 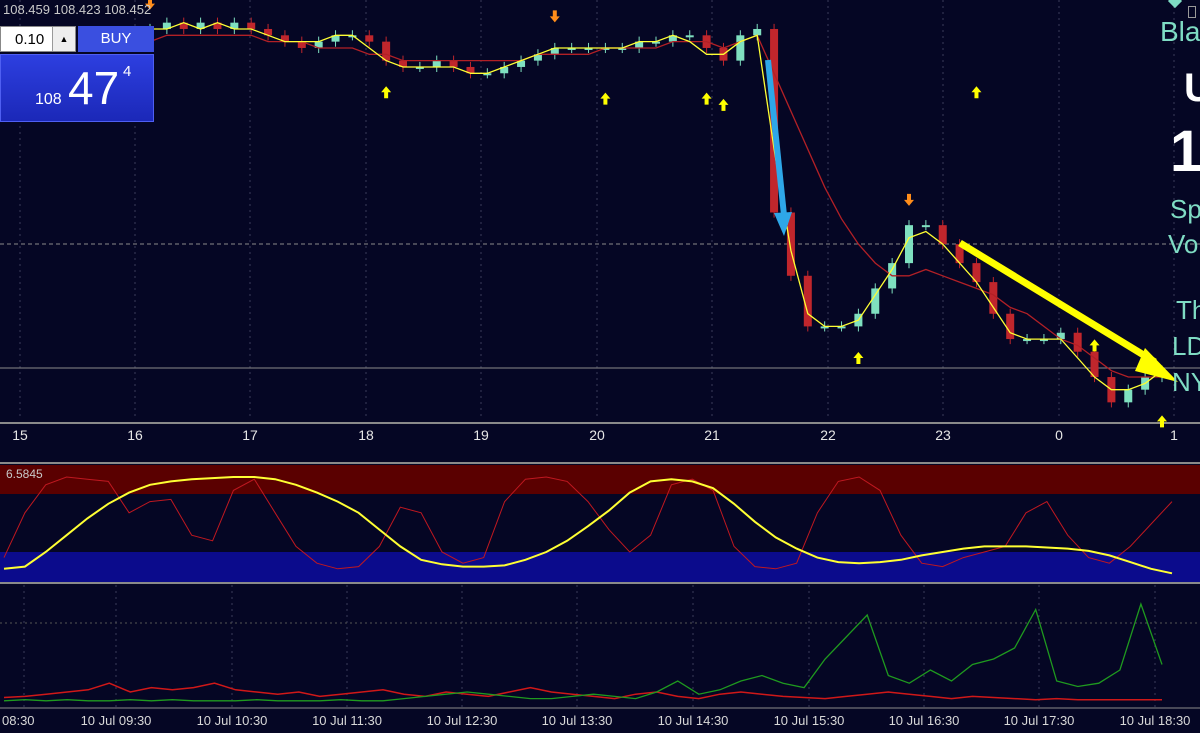 What do you see at coordinates (1183, 244) in the screenshot?
I see `side-label-vo: Vo` at bounding box center [1183, 244].